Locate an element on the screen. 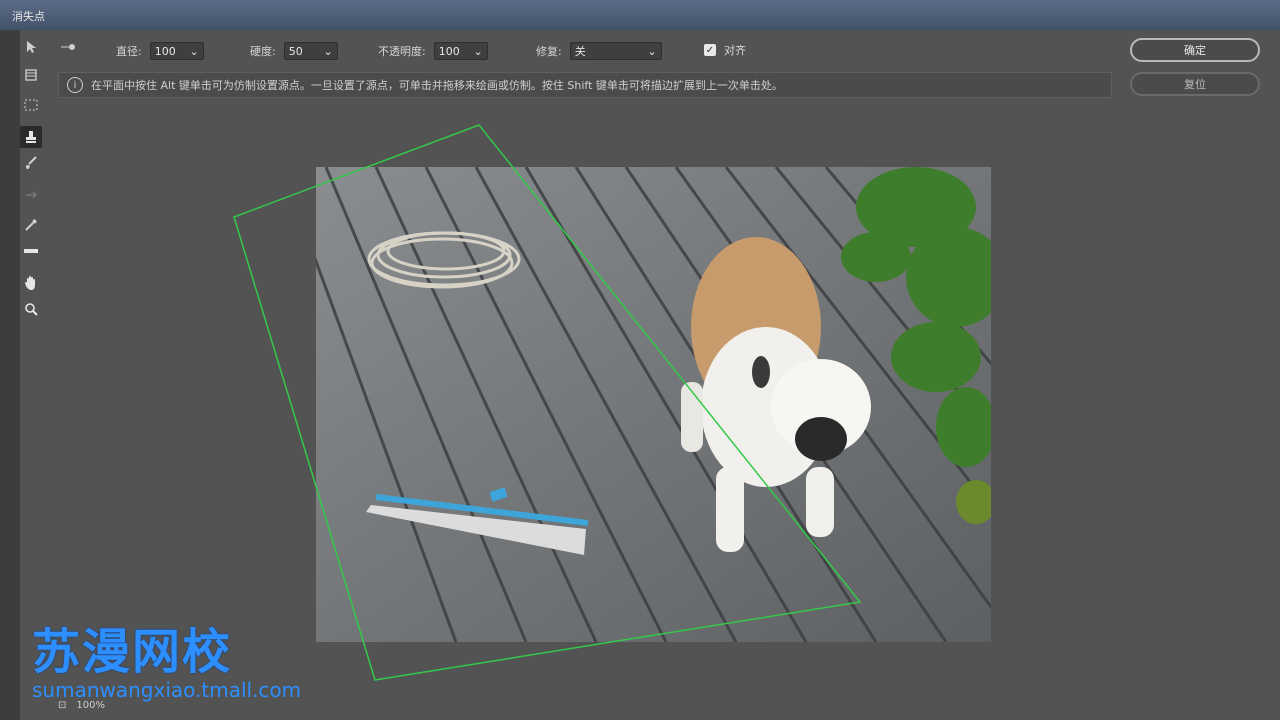  reset-button: 复位 is located at coordinates (1195, 84).